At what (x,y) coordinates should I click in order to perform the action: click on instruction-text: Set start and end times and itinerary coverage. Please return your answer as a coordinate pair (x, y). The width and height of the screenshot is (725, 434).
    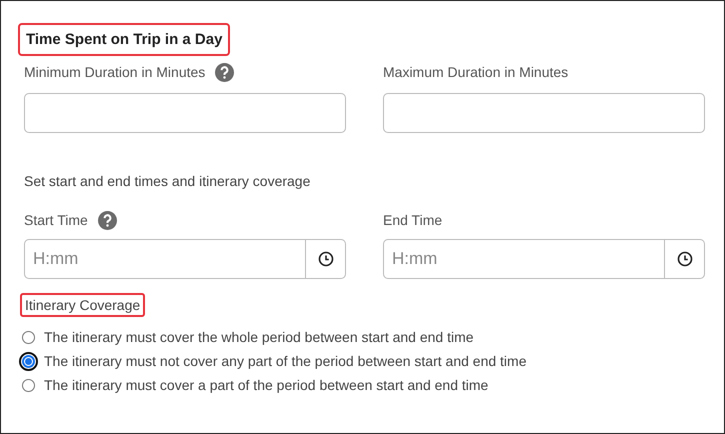
    Looking at the image, I should click on (168, 181).